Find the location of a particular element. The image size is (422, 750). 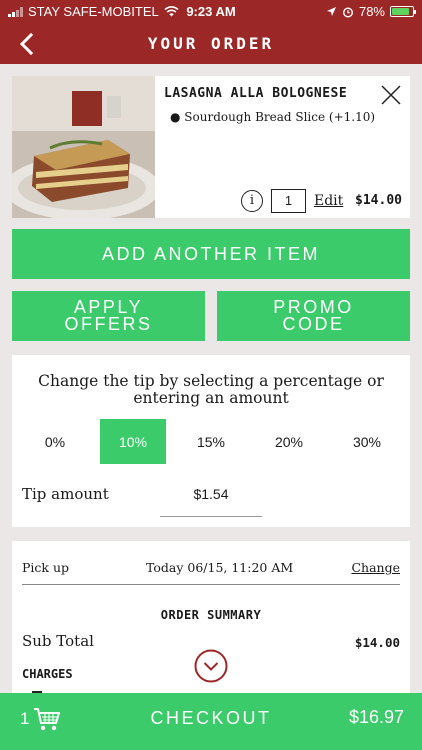

tip-amount-label: Tip amount is located at coordinates (65, 494).